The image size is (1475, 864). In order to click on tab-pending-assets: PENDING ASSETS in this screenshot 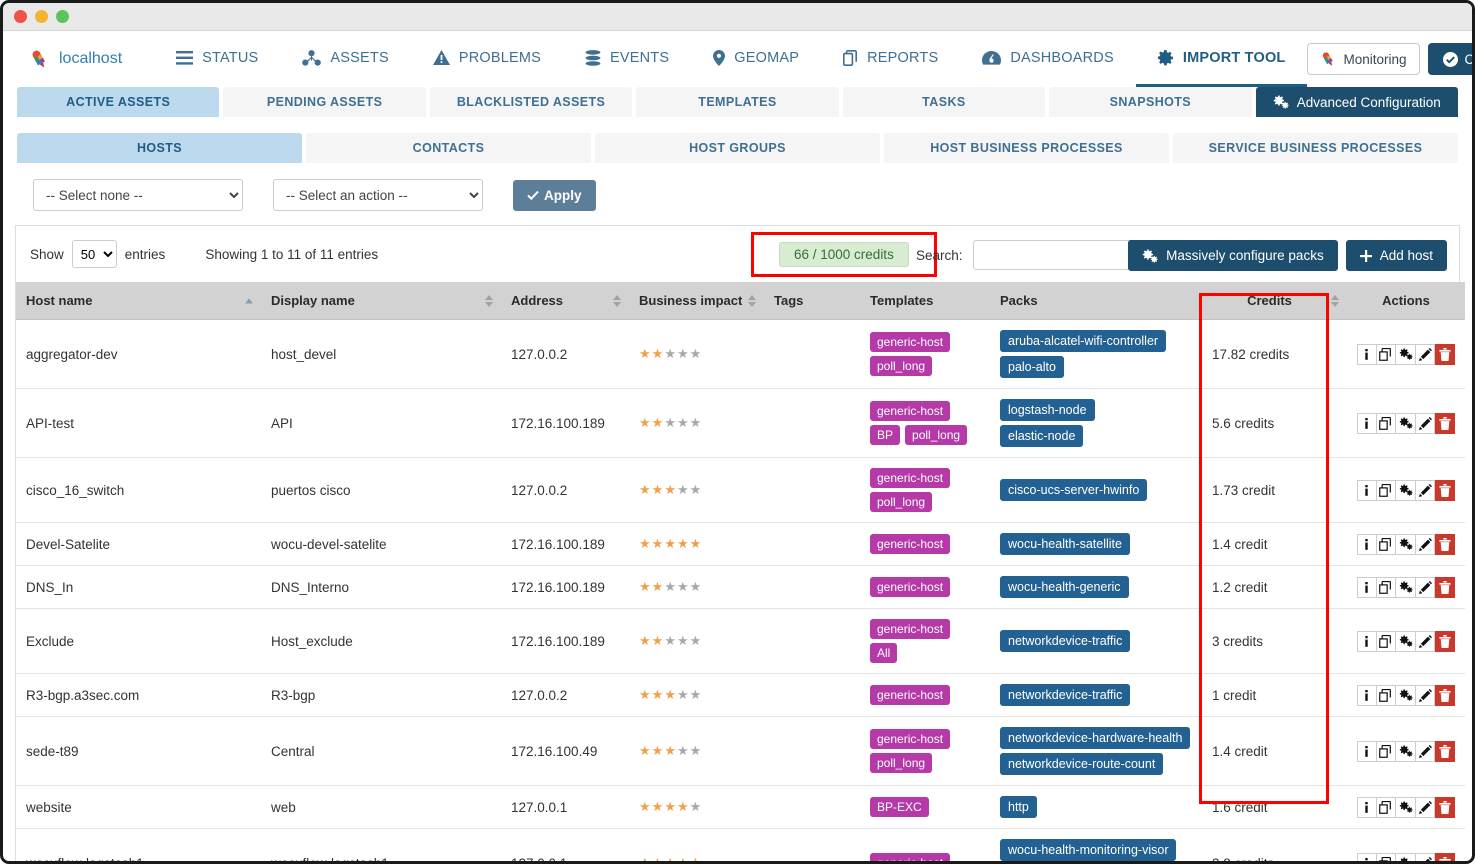, I will do `click(324, 102)`.